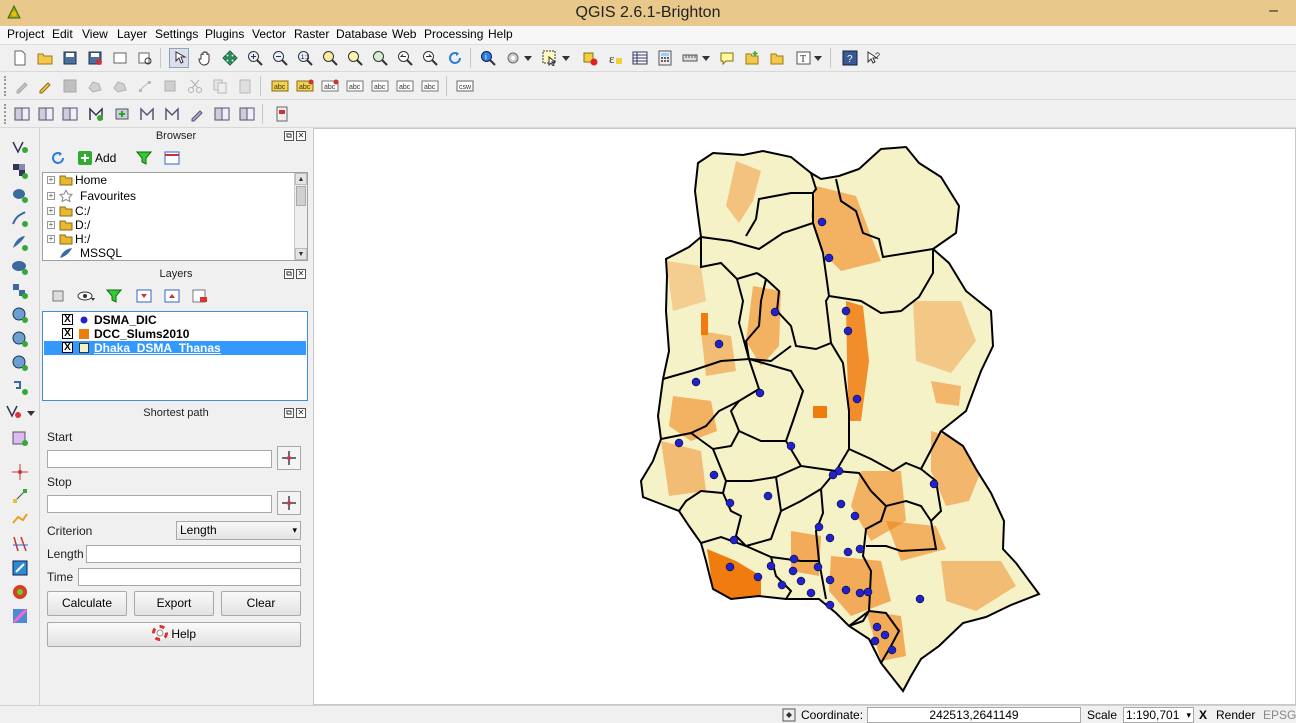 This screenshot has width=1296, height=723. I want to click on menu-vector: Vector, so click(269, 34).